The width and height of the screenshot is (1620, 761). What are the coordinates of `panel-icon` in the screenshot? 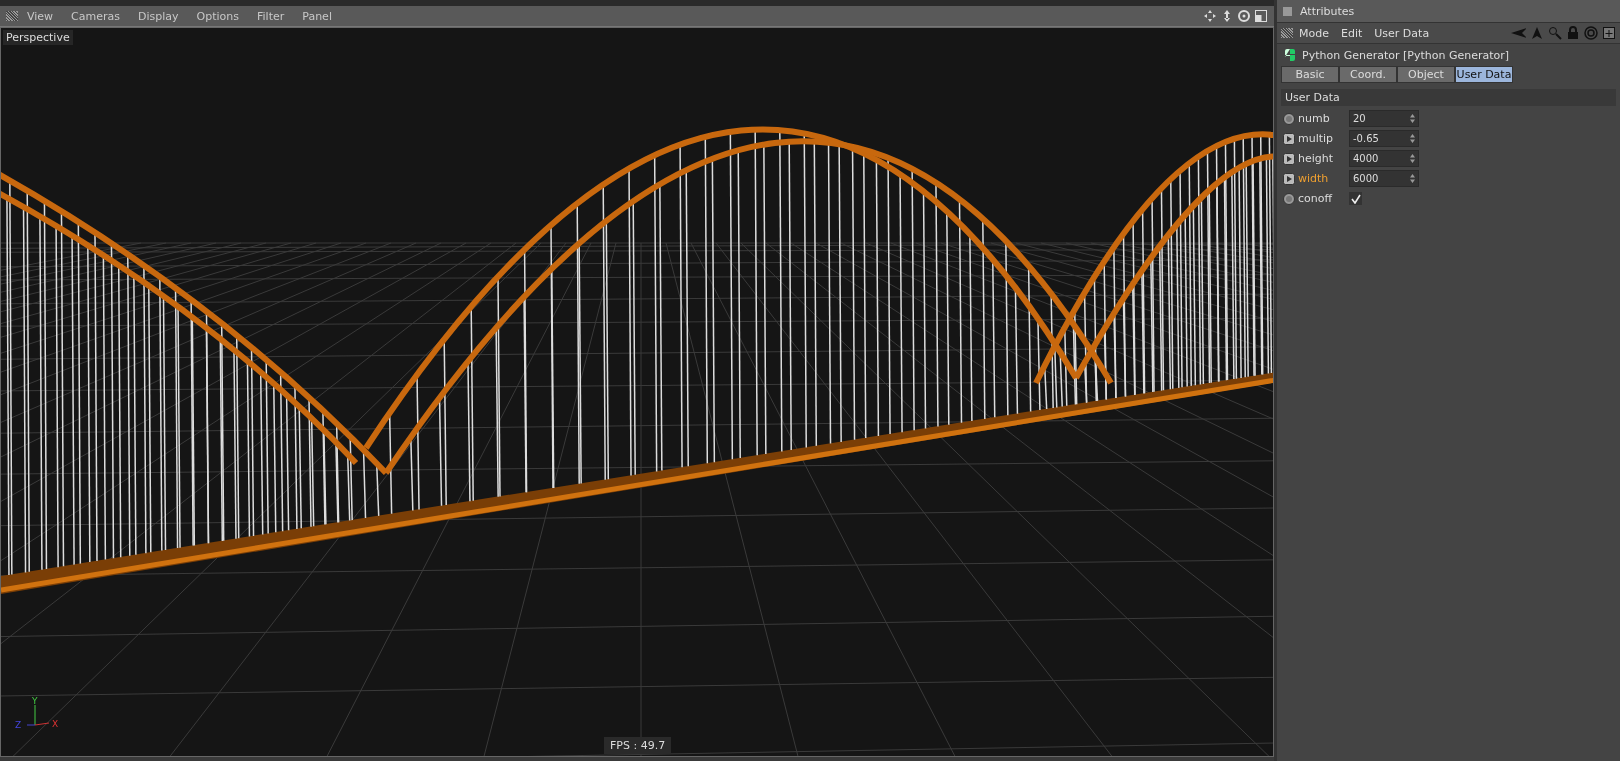 It's located at (1287, 11).